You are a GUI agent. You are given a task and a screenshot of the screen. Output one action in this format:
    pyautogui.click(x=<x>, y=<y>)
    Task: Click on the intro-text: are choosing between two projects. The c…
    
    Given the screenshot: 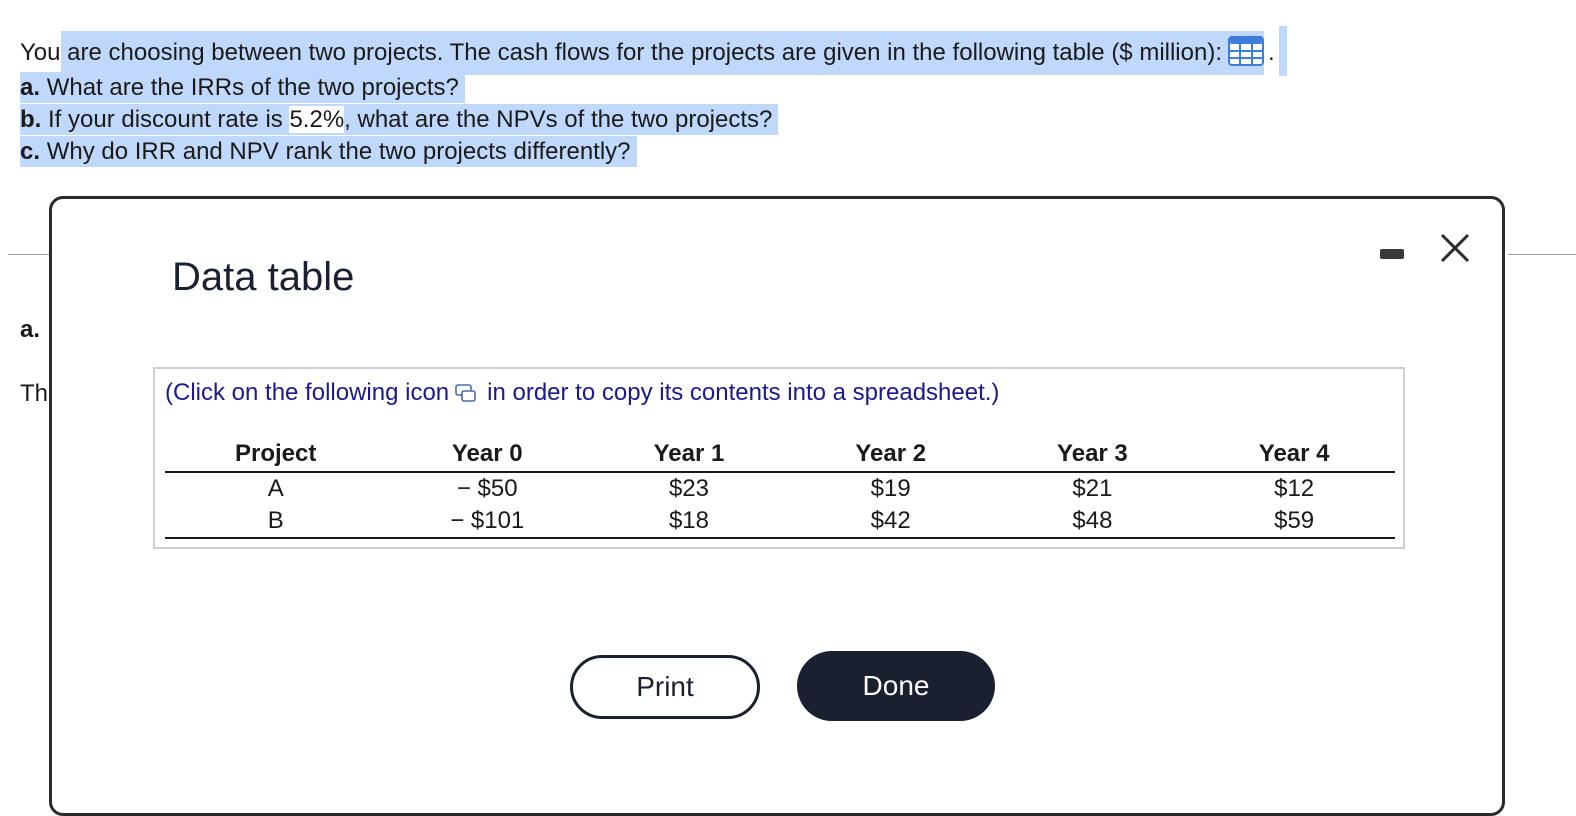 What is the action you would take?
    pyautogui.click(x=662, y=53)
    